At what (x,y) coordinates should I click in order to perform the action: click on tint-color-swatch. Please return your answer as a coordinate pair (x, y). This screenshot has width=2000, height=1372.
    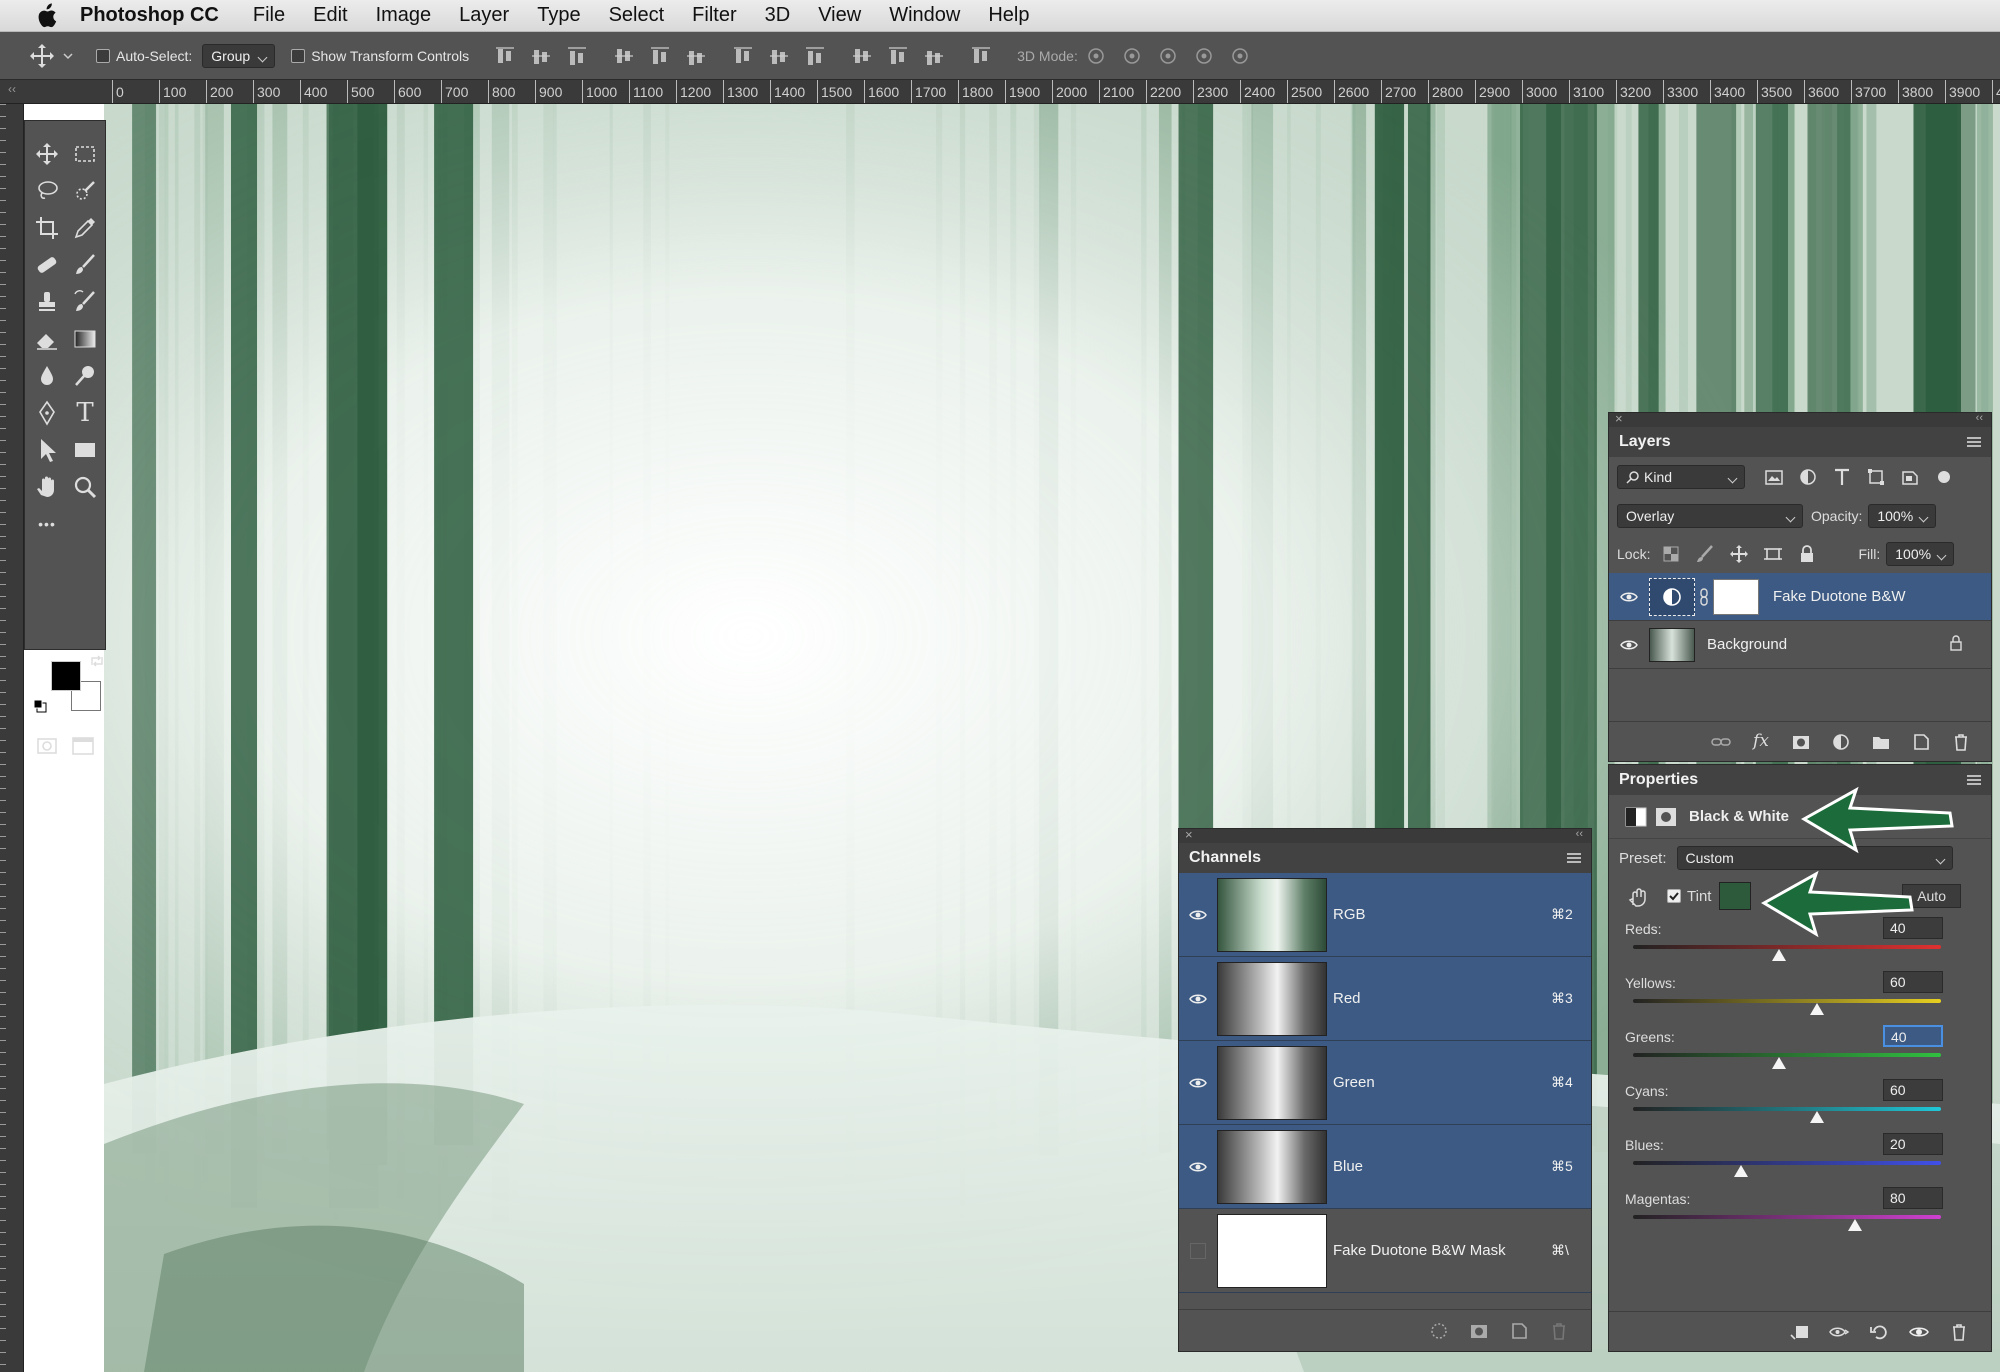
    Looking at the image, I should click on (1735, 896).